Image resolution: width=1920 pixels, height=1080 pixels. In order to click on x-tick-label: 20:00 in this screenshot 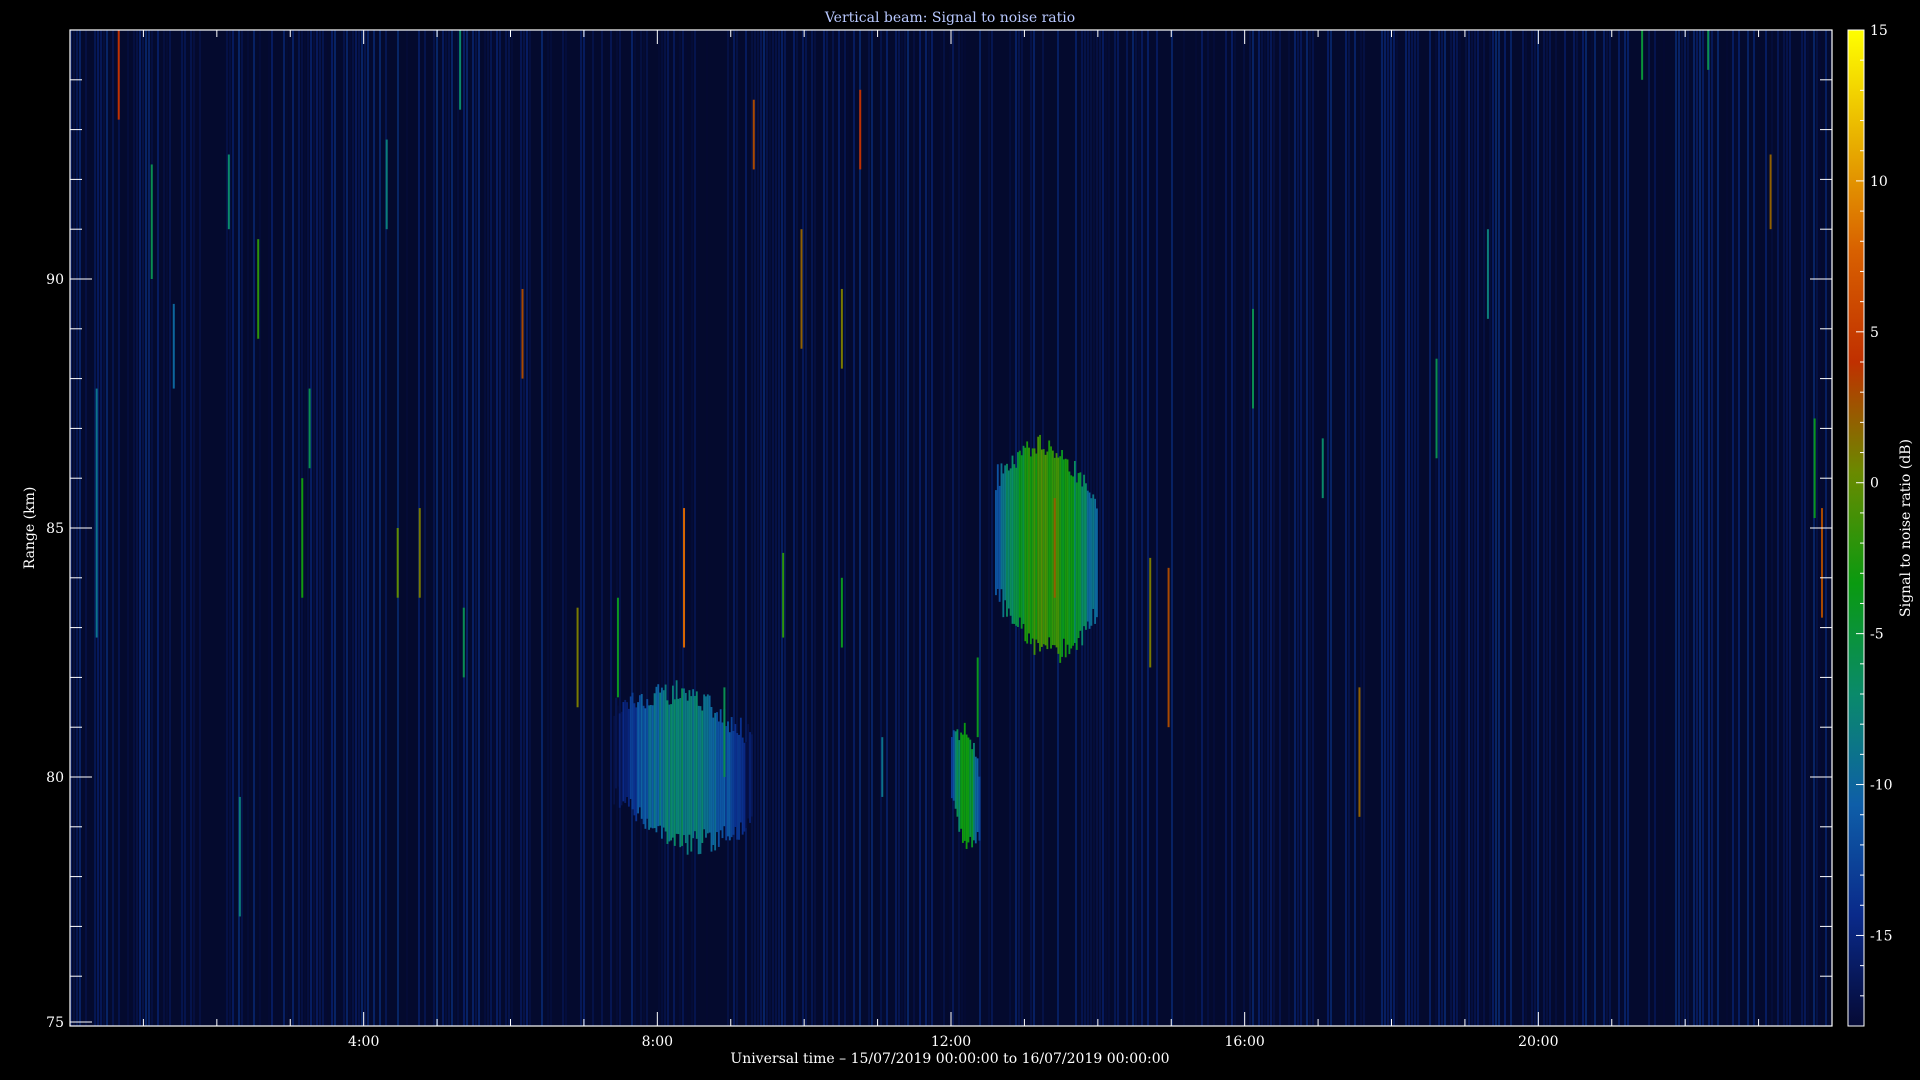, I will do `click(1538, 1042)`.